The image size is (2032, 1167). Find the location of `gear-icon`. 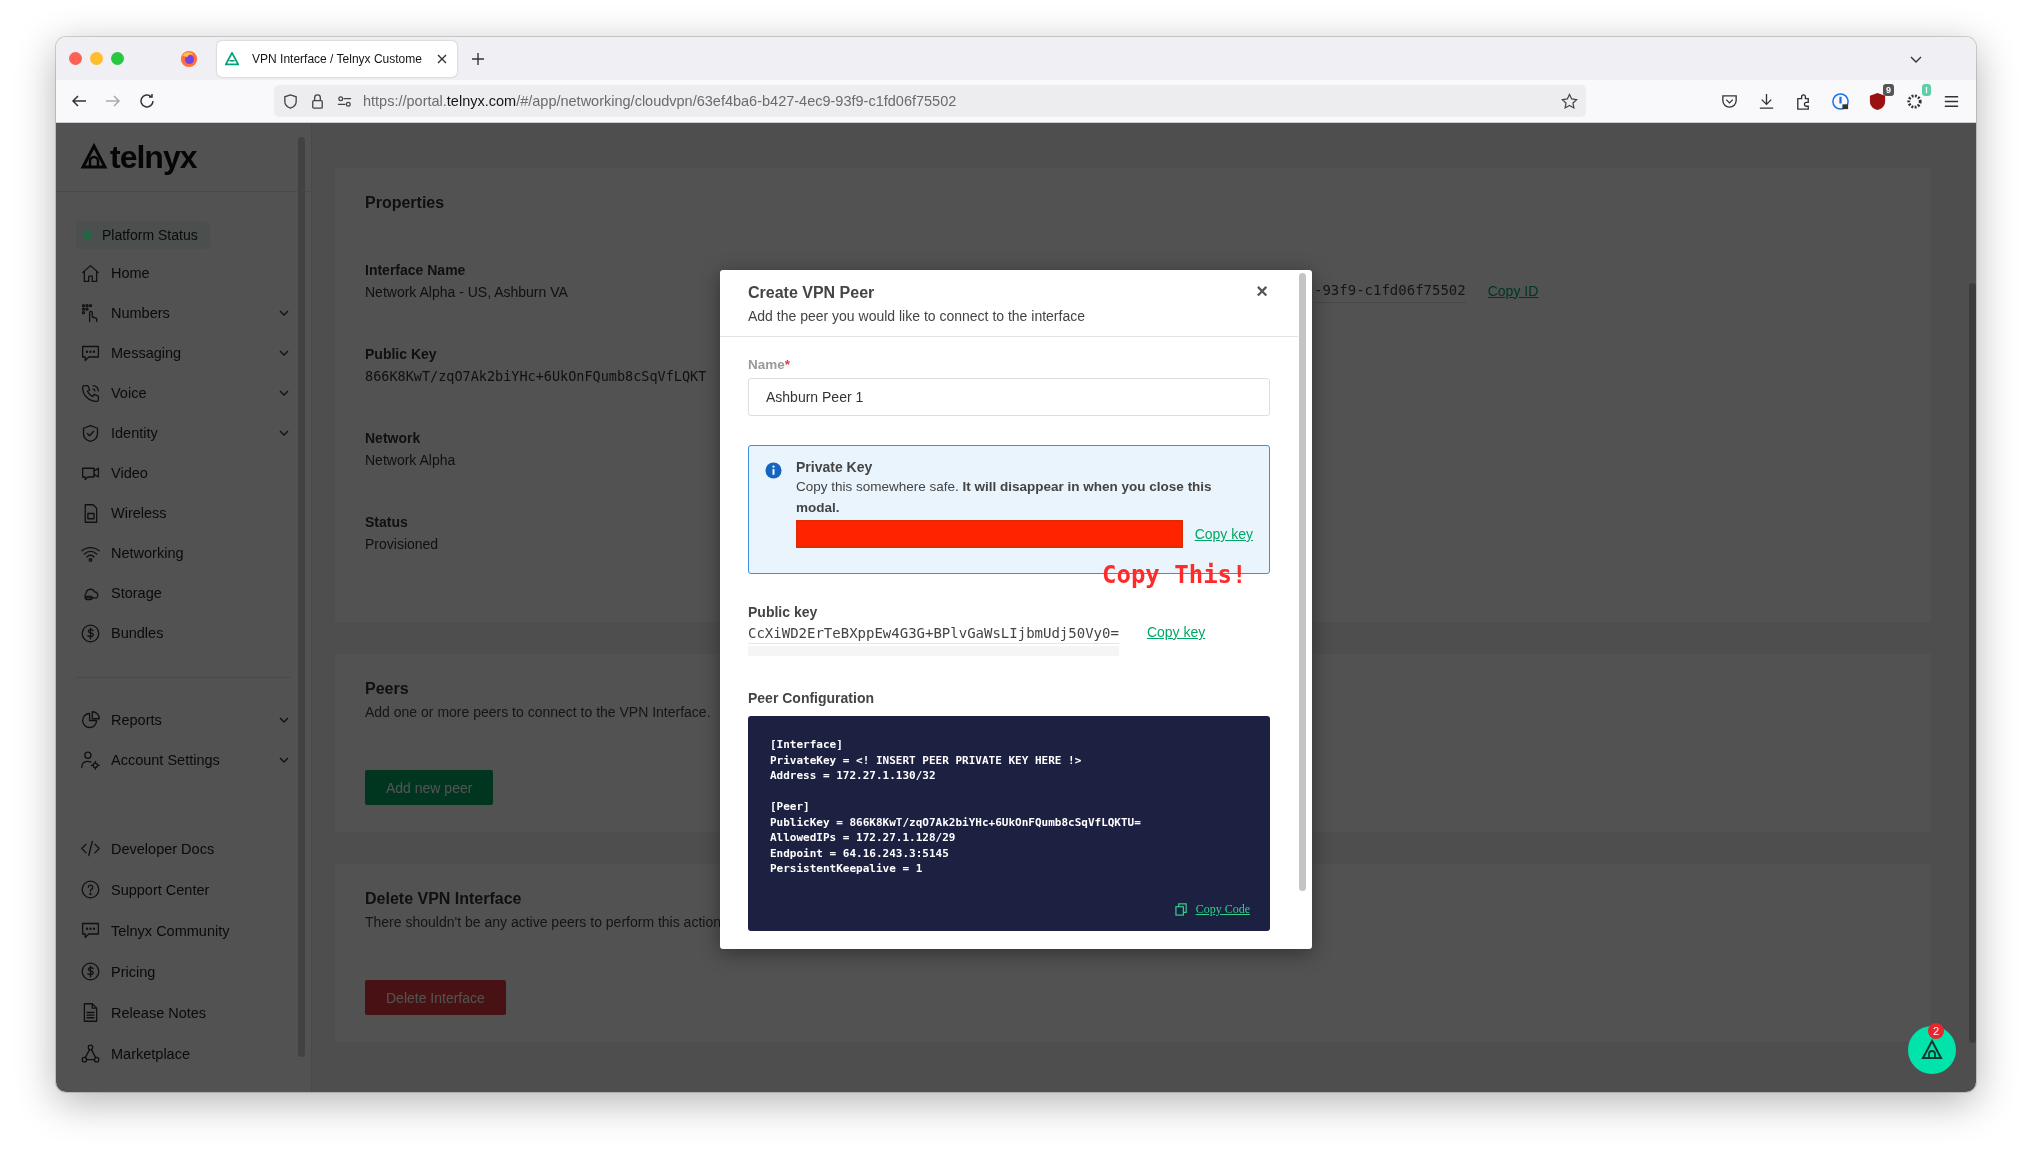

gear-icon is located at coordinates (1914, 101).